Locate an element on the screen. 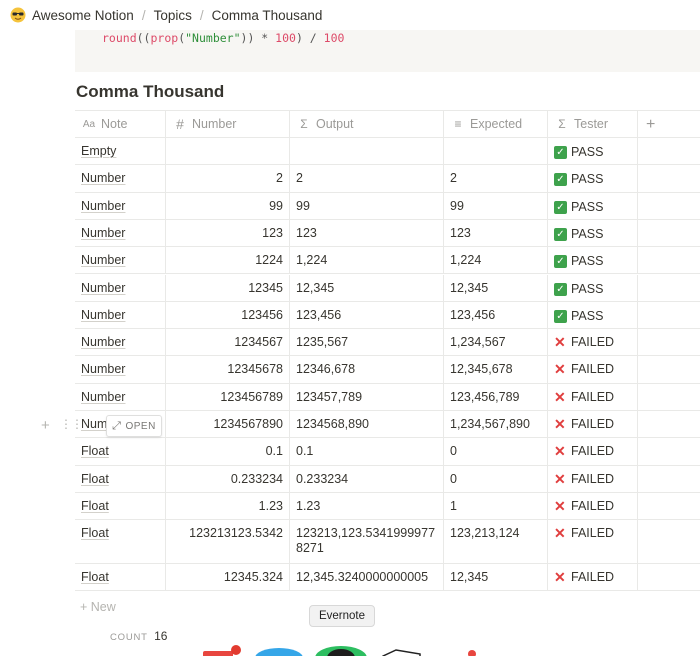  add-column-button: + is located at coordinates (669, 124).